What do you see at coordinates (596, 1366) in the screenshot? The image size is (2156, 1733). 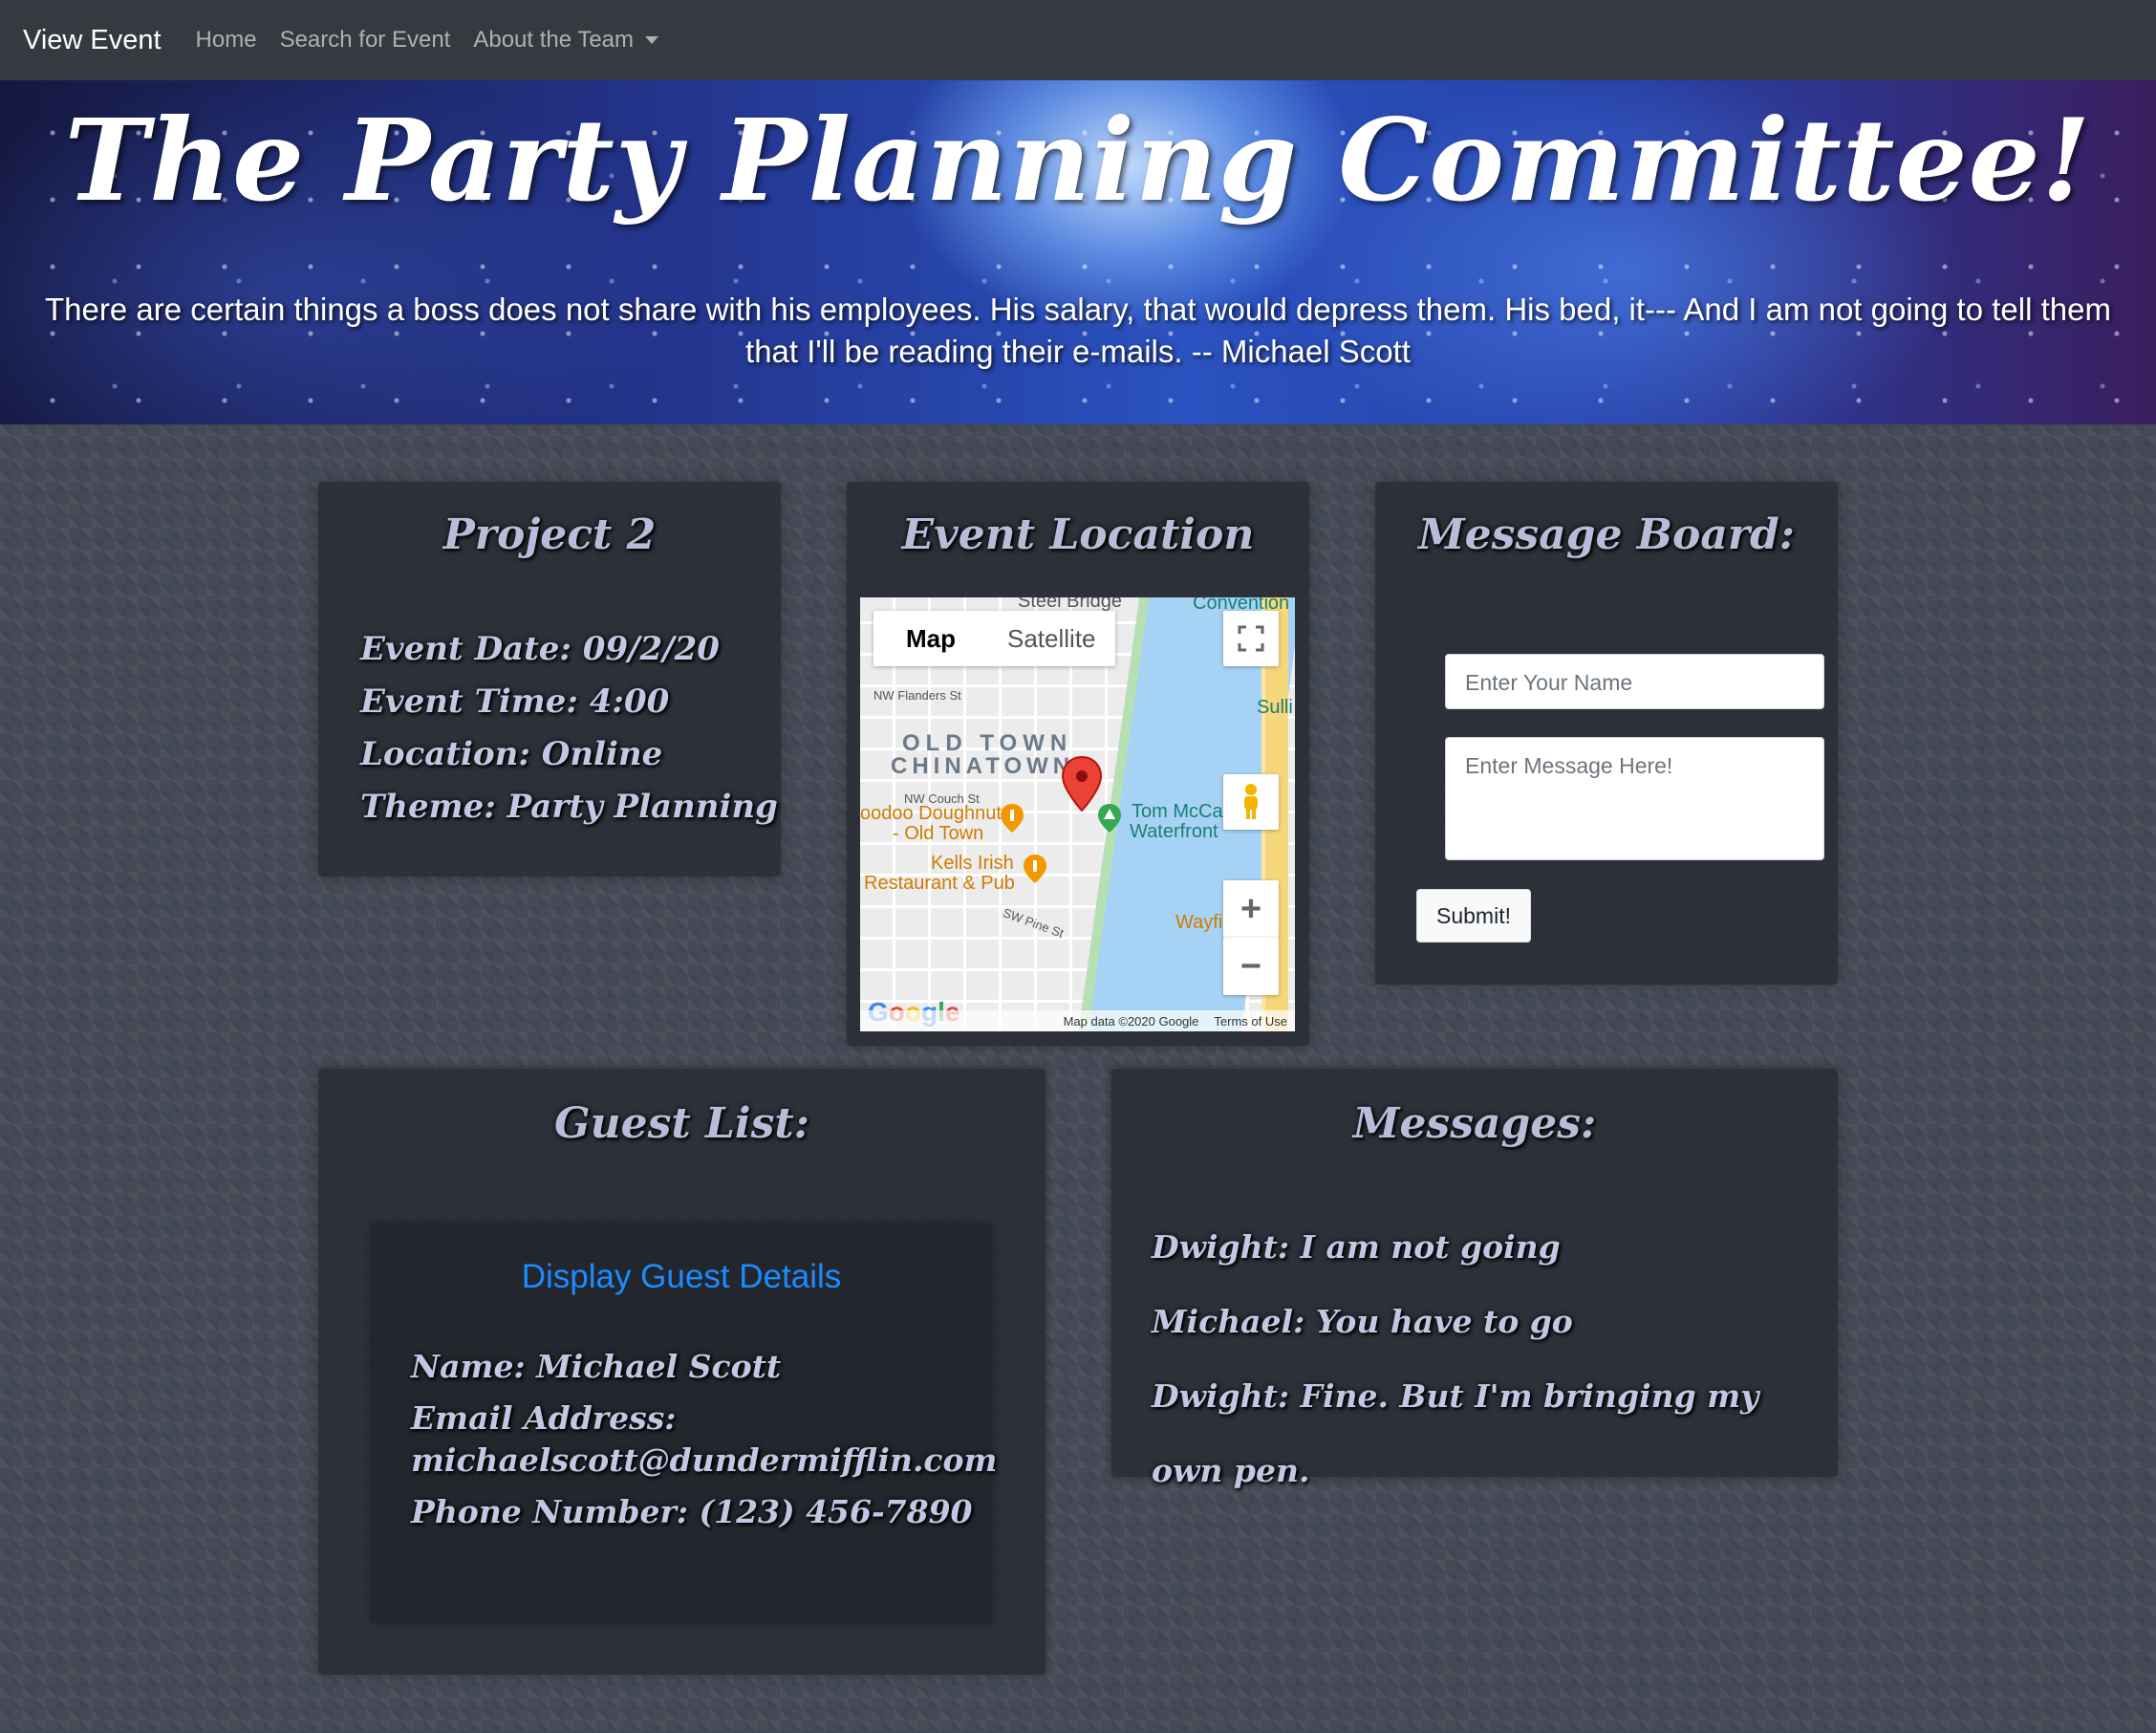 I see `guest-name: Name: Michael Scott` at bounding box center [596, 1366].